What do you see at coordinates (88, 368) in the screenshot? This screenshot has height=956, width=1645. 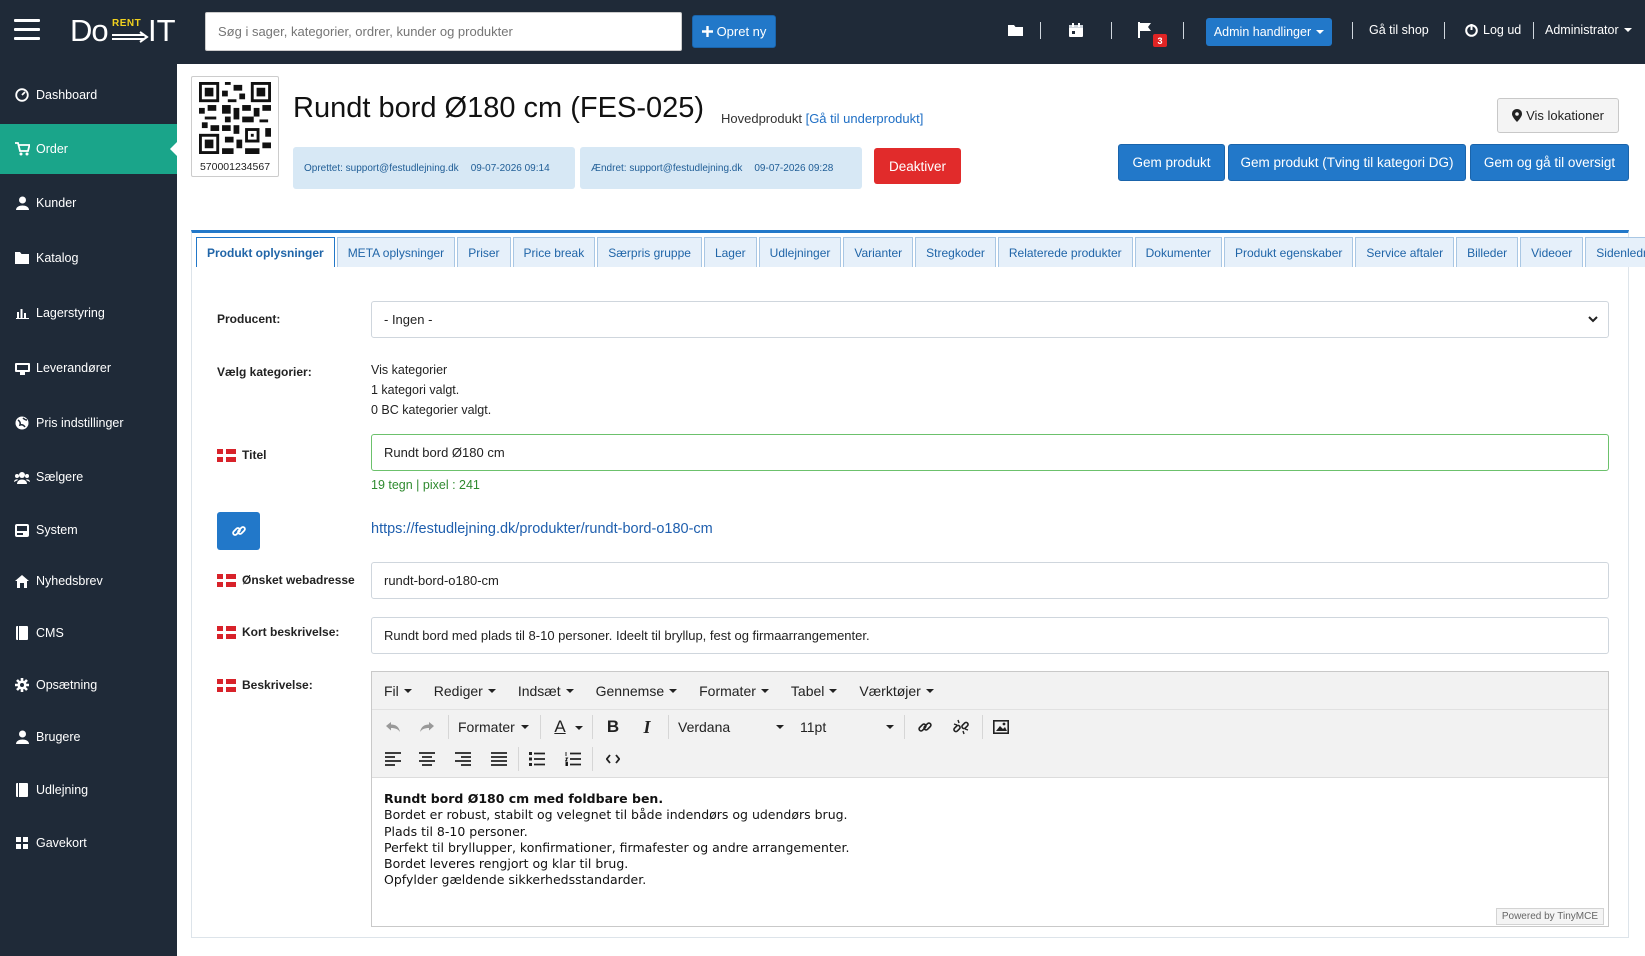 I see `sidebar-item-leverandorer: Leverandører` at bounding box center [88, 368].